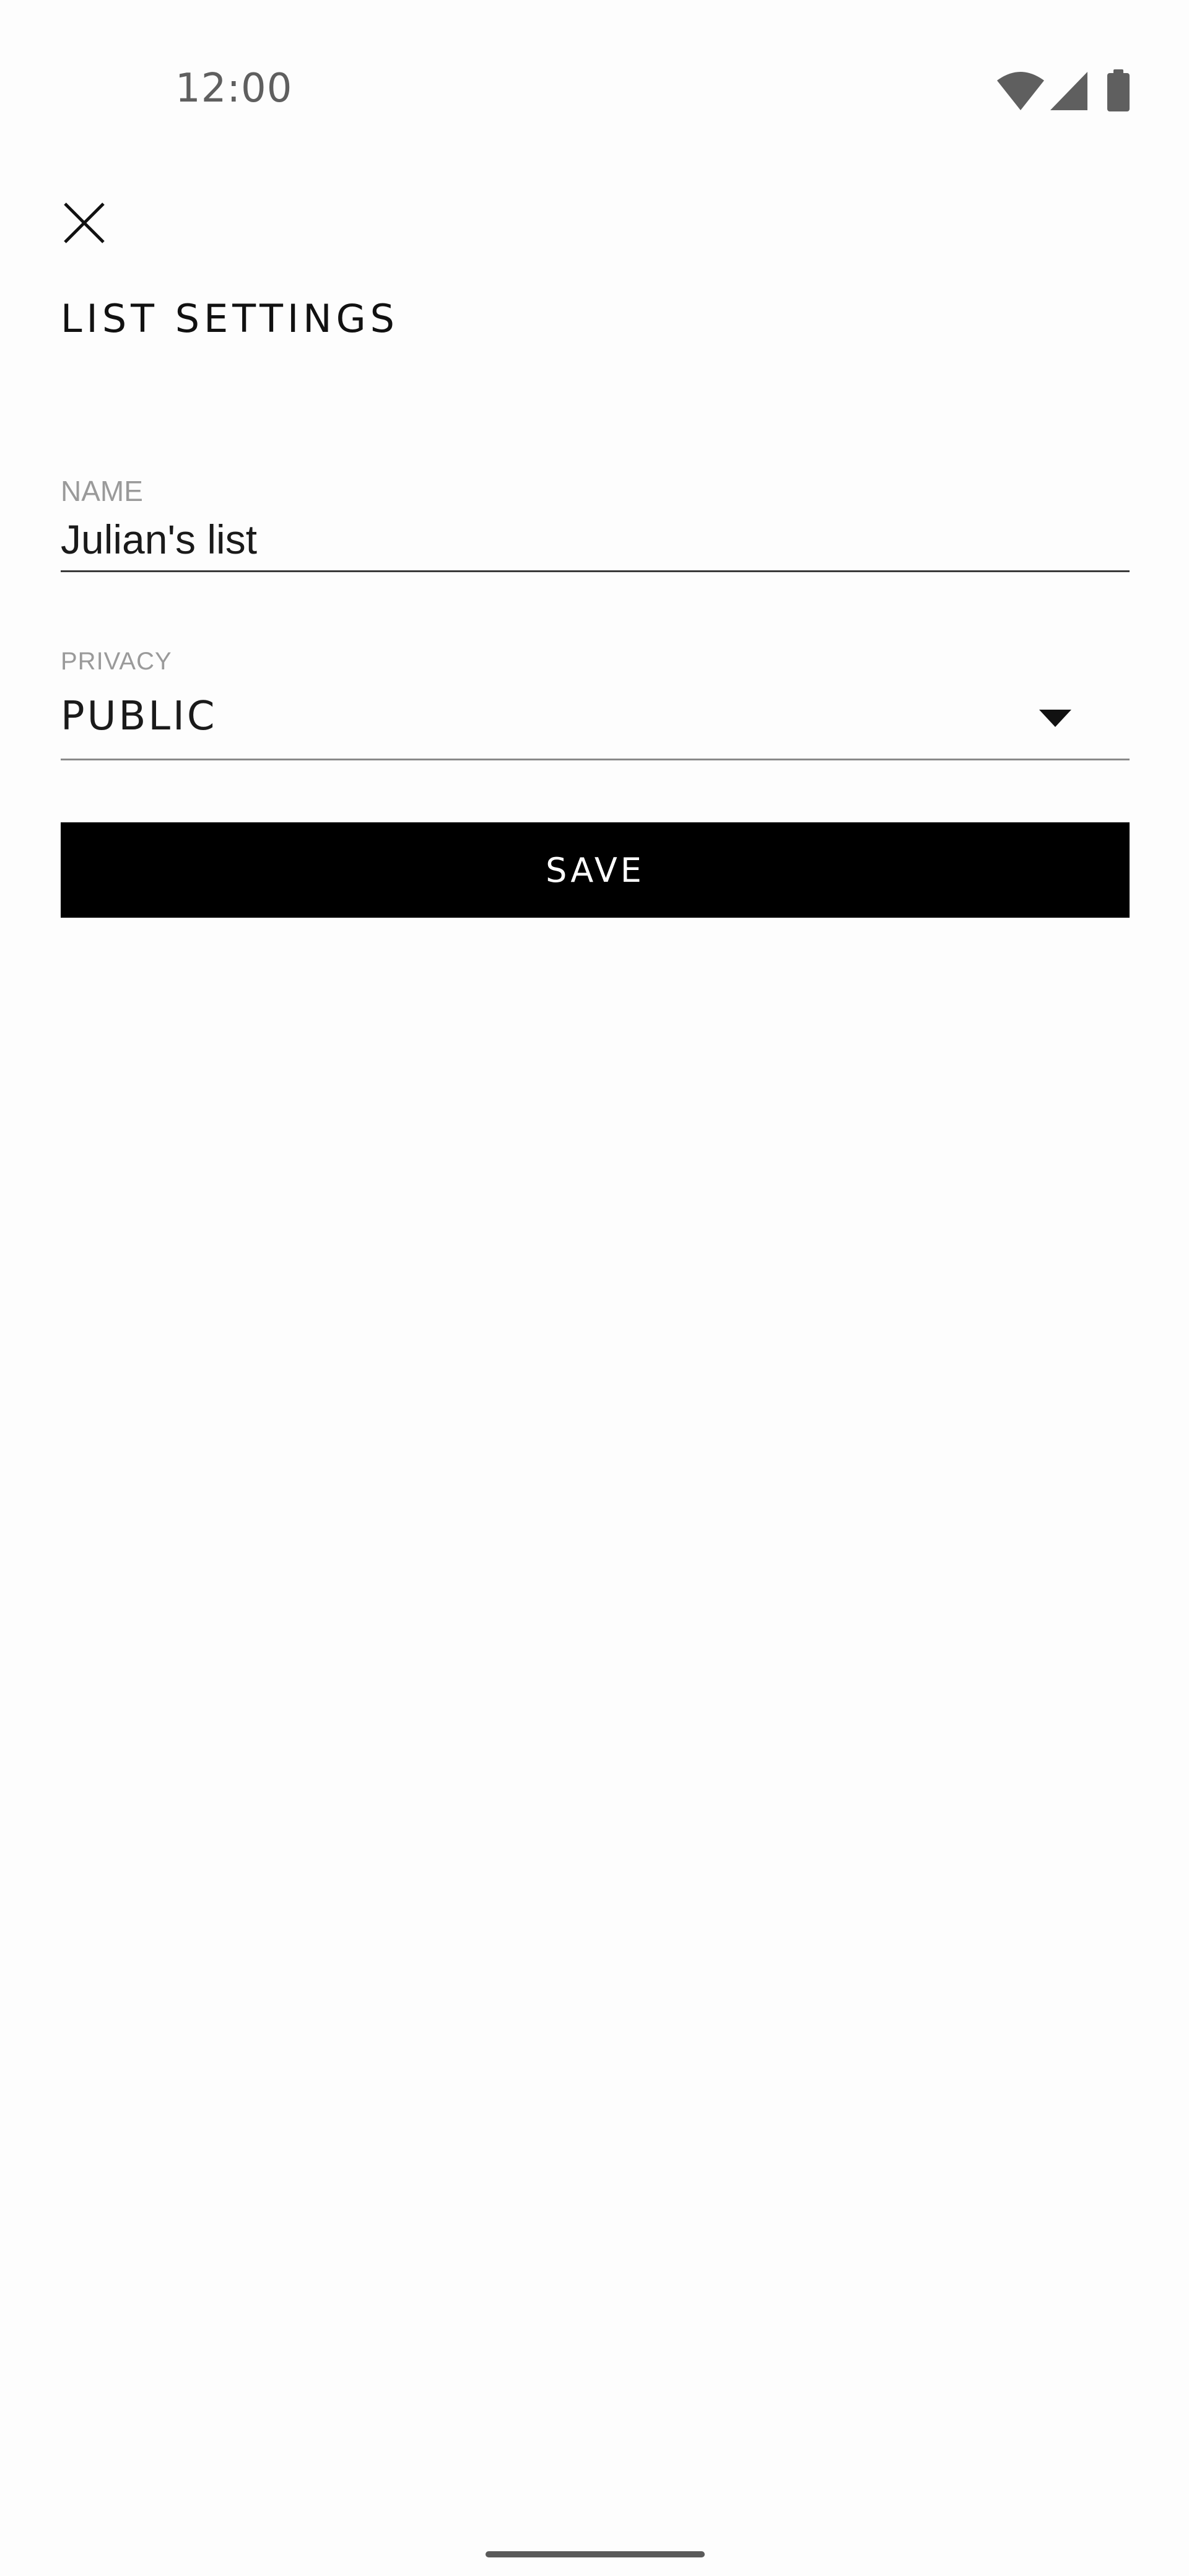  I want to click on close-icon, so click(84, 223).